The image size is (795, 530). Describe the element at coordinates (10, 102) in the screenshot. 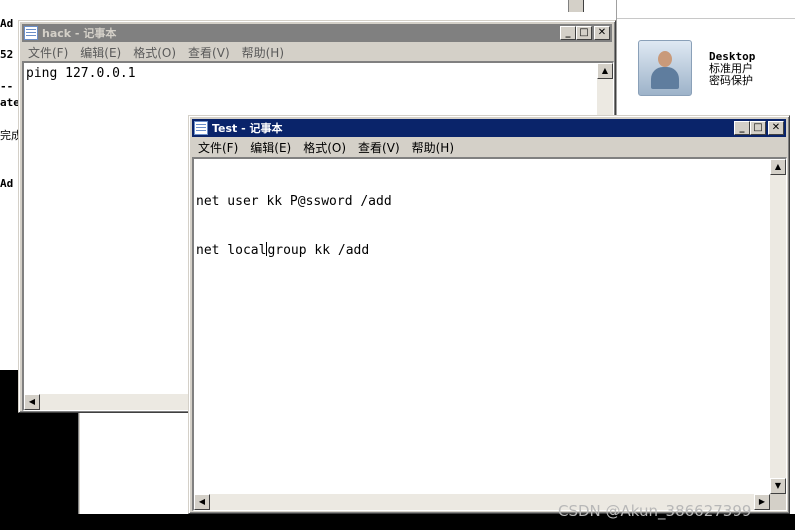

I see `console-text-4: ate` at that location.